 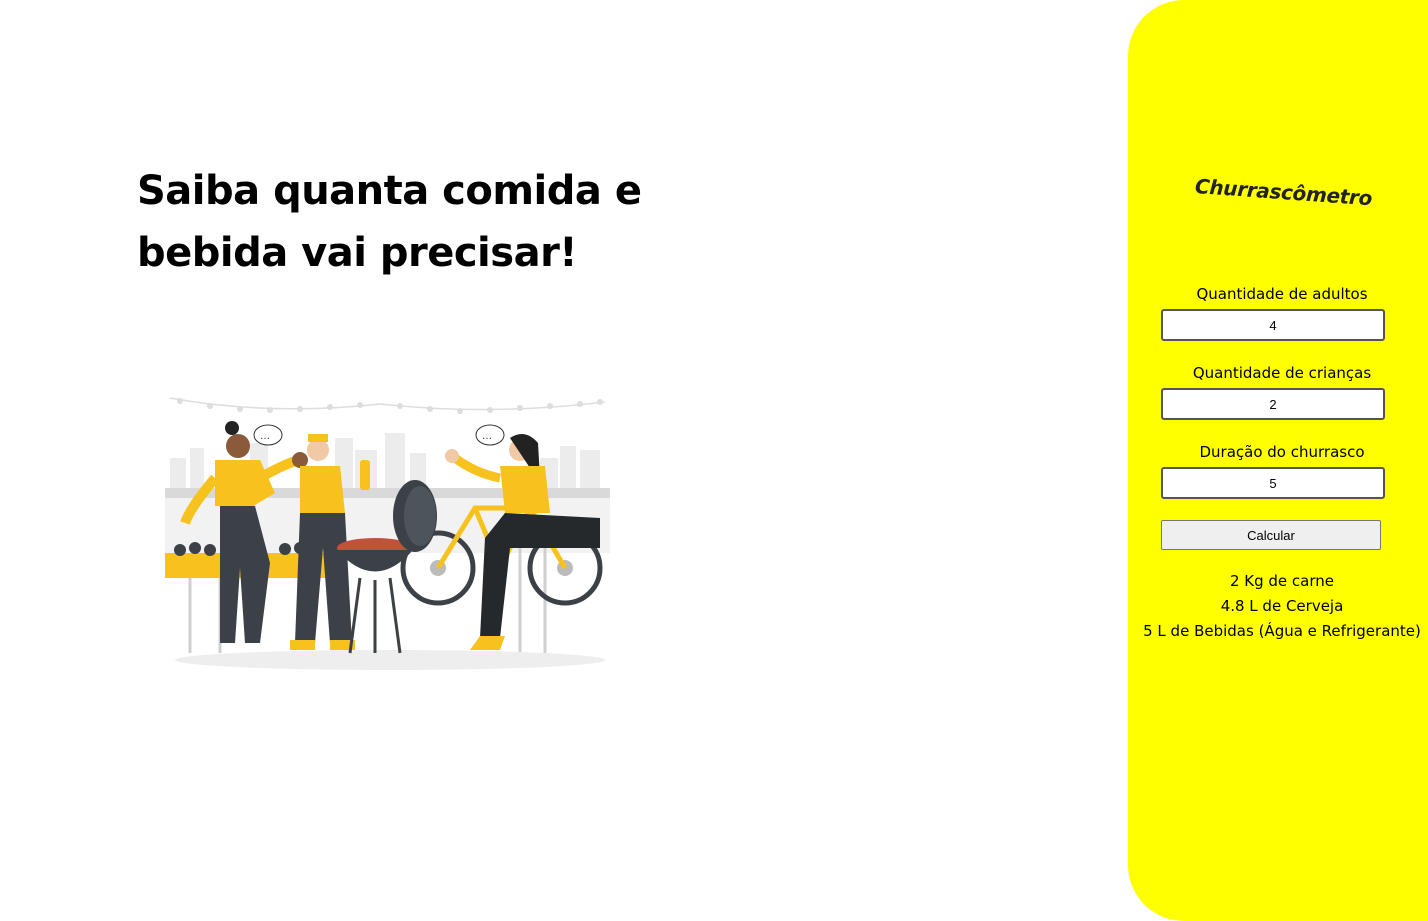 I want to click on headline-line-1: Saiba quanta comida e, so click(x=389, y=191).